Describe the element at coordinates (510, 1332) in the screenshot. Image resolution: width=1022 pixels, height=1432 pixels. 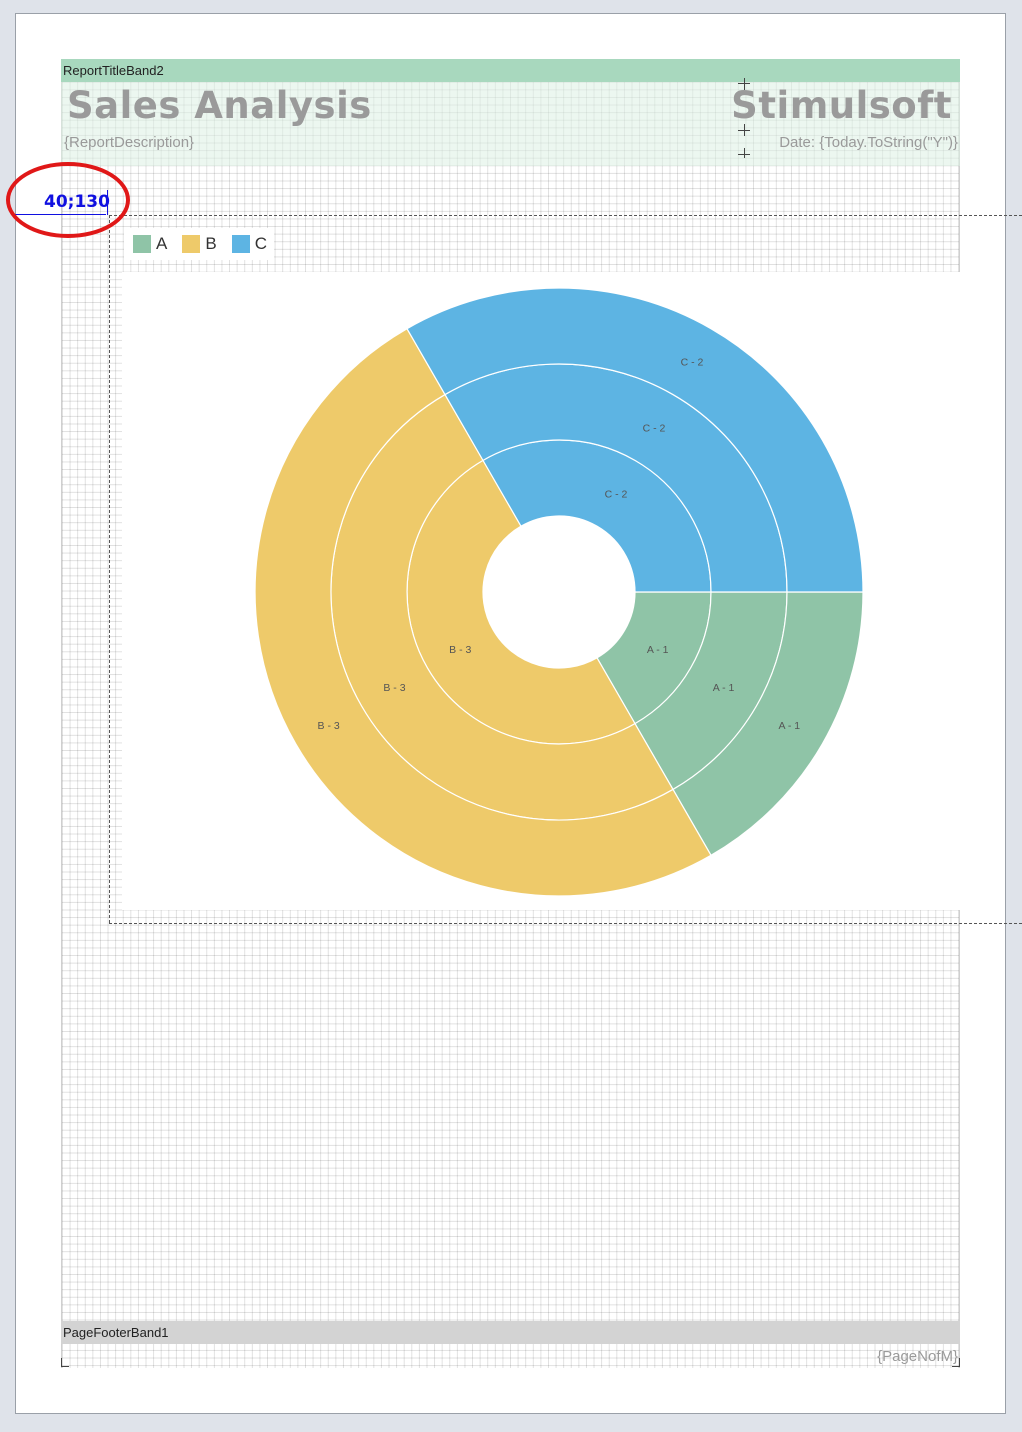
I see `page-footer-band-header: PageFooterBand1` at that location.